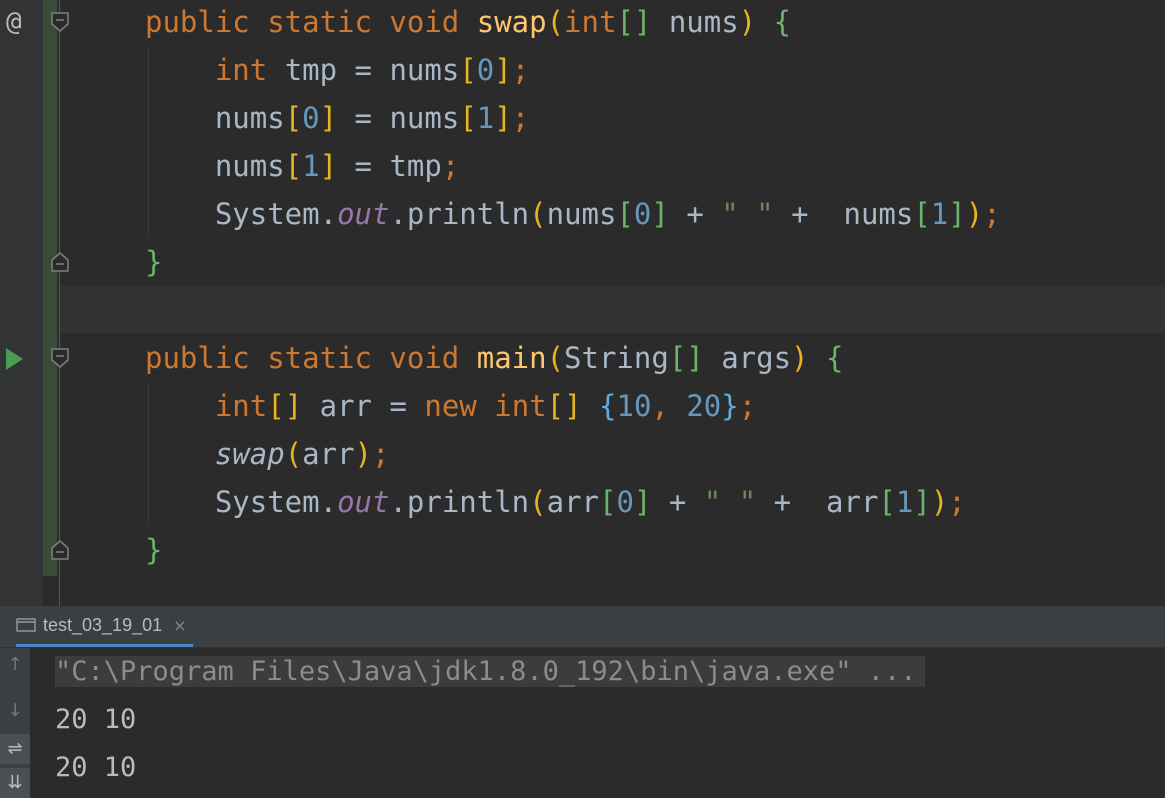  I want to click on current-line-highlight, so click(612, 309).